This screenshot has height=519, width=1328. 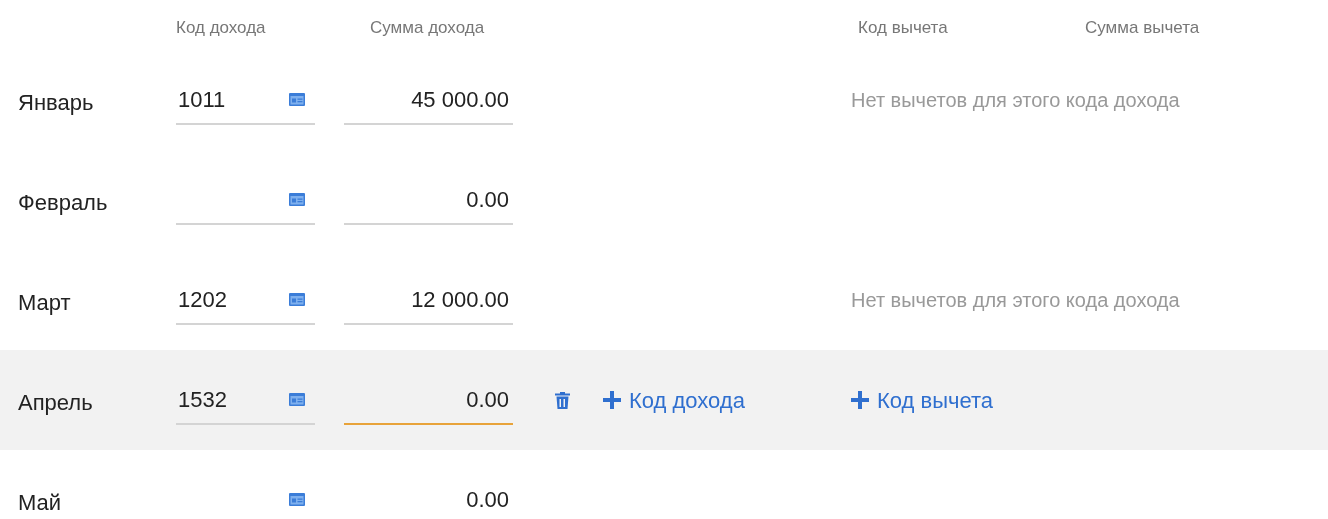 What do you see at coordinates (63, 202) in the screenshot?
I see `month-label: Февраль` at bounding box center [63, 202].